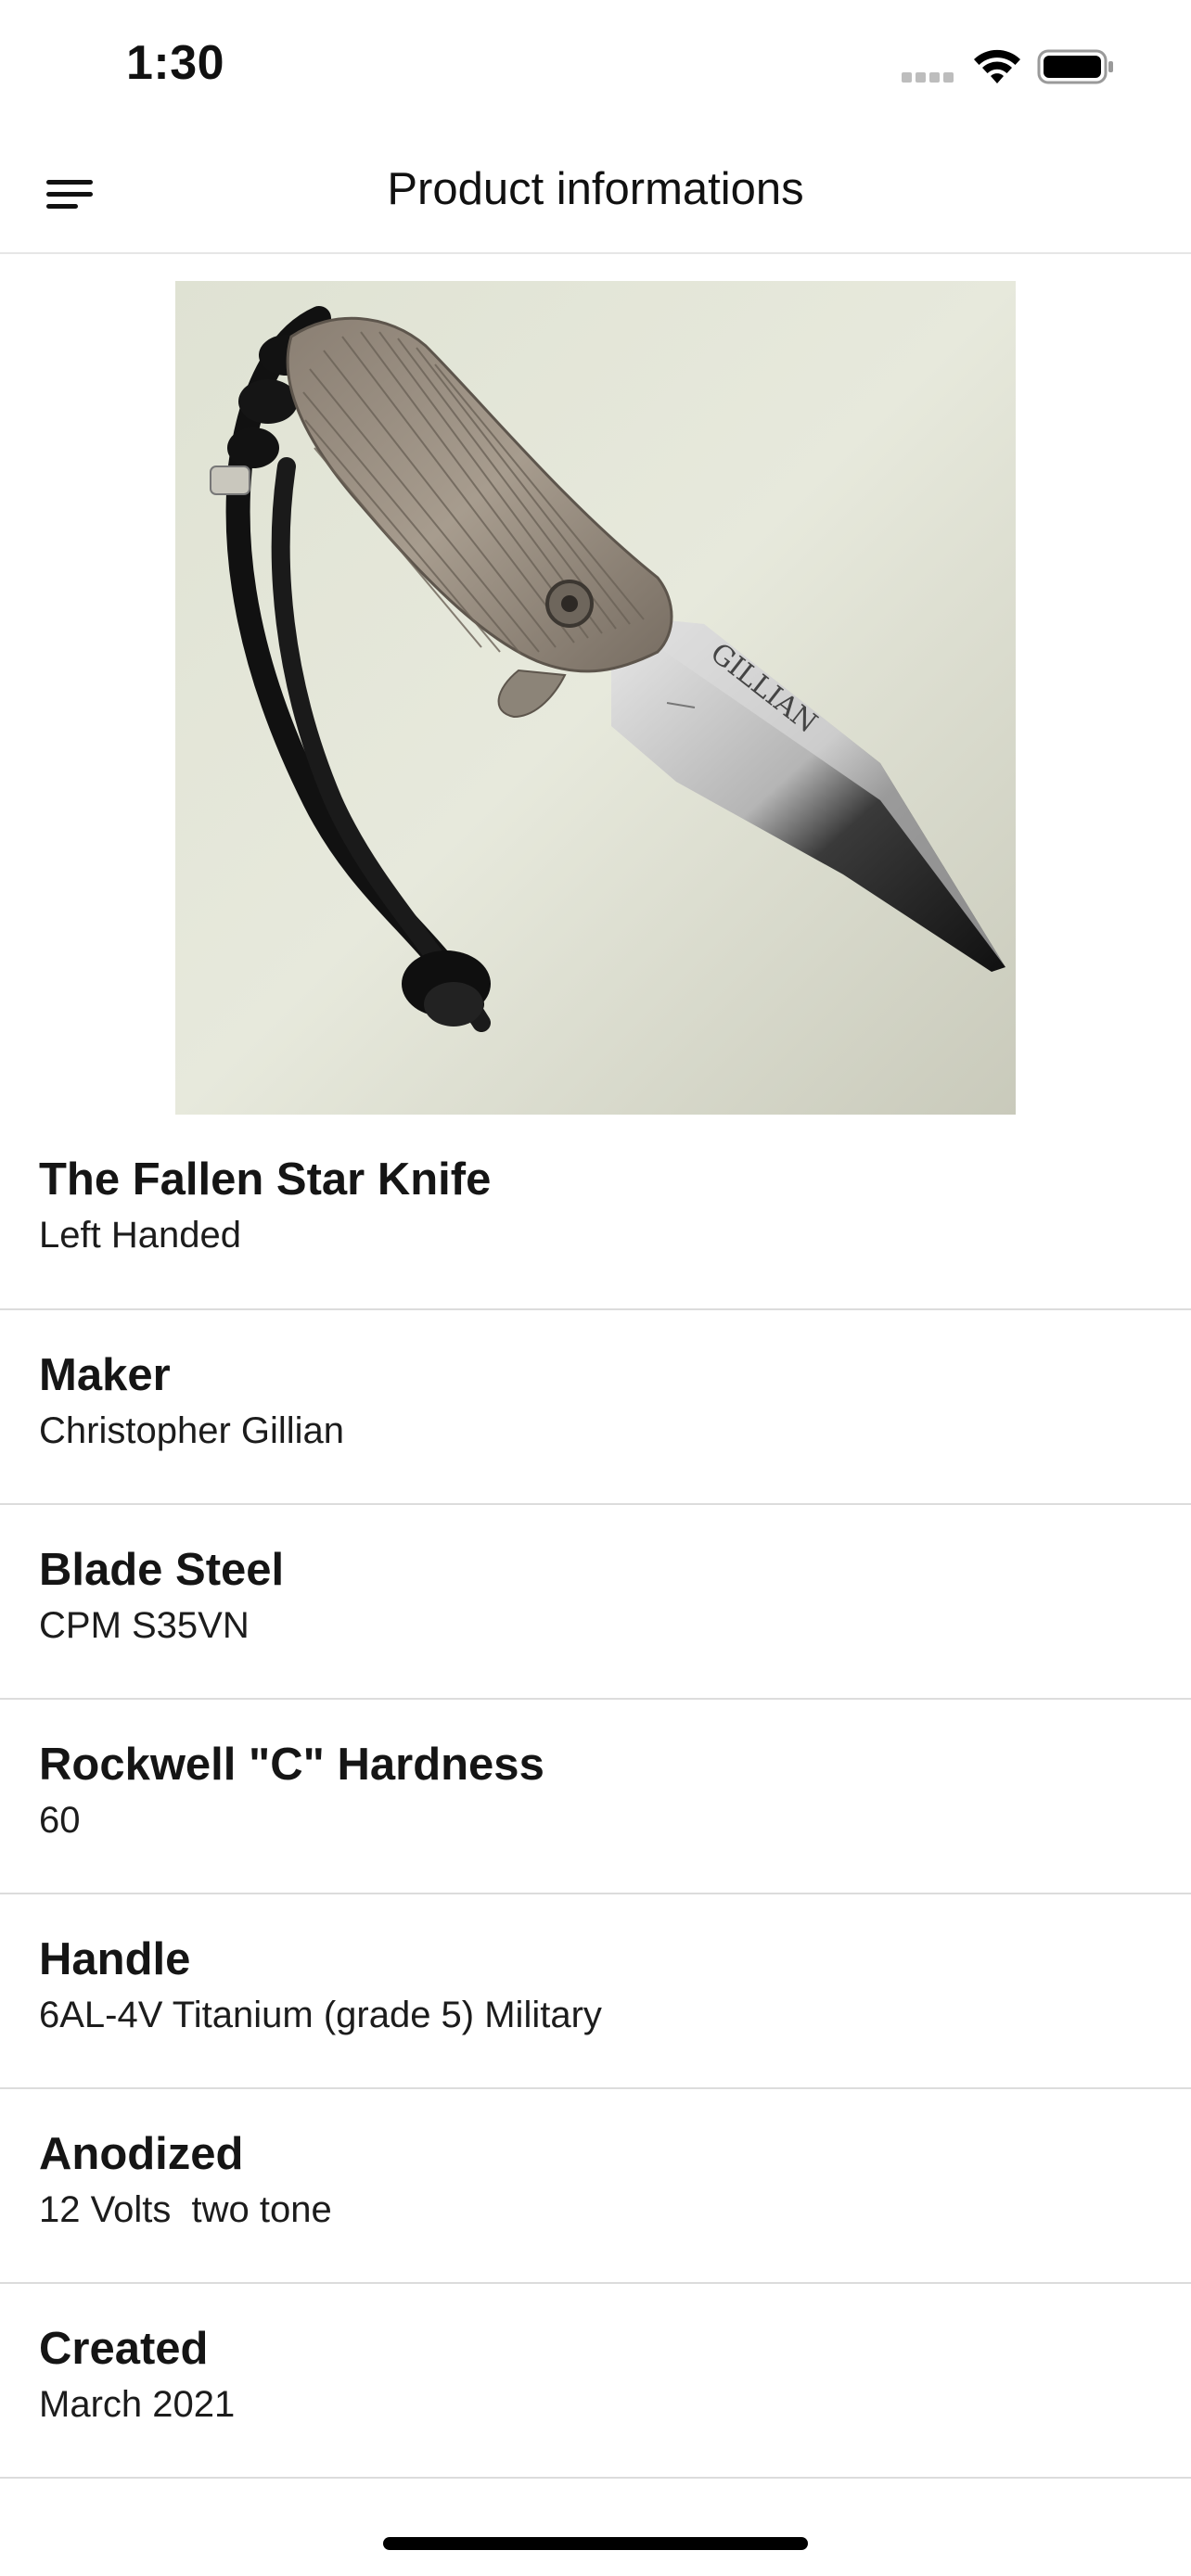 Image resolution: width=1191 pixels, height=2576 pixels. What do you see at coordinates (291, 1765) in the screenshot?
I see `detail-label: Rockwell "C" Hardness` at bounding box center [291, 1765].